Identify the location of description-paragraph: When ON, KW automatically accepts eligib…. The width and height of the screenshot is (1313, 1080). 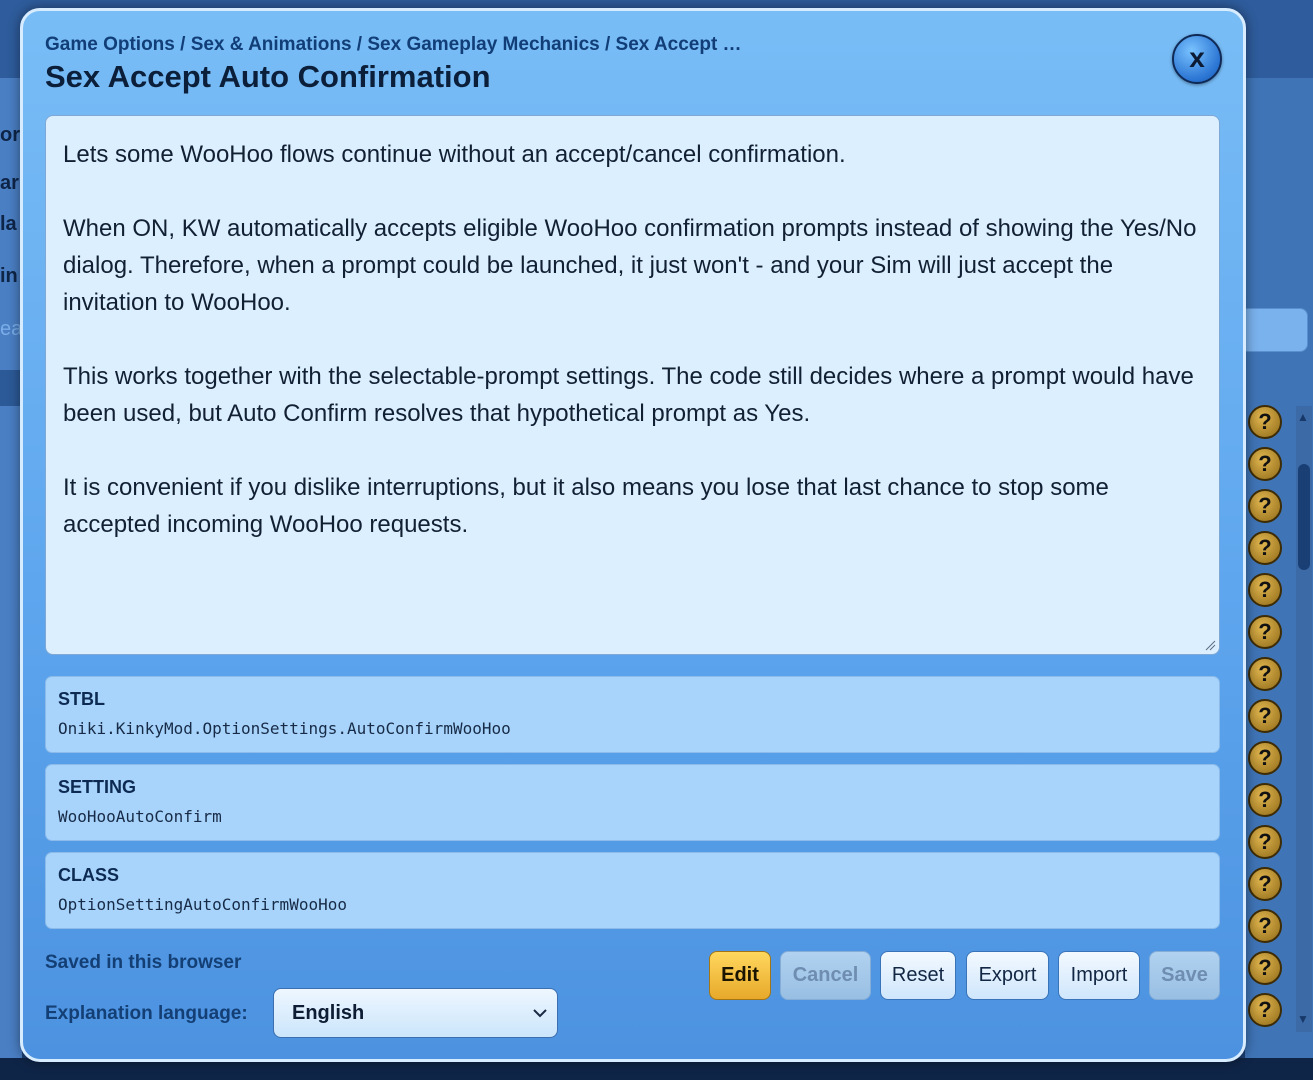
(630, 265).